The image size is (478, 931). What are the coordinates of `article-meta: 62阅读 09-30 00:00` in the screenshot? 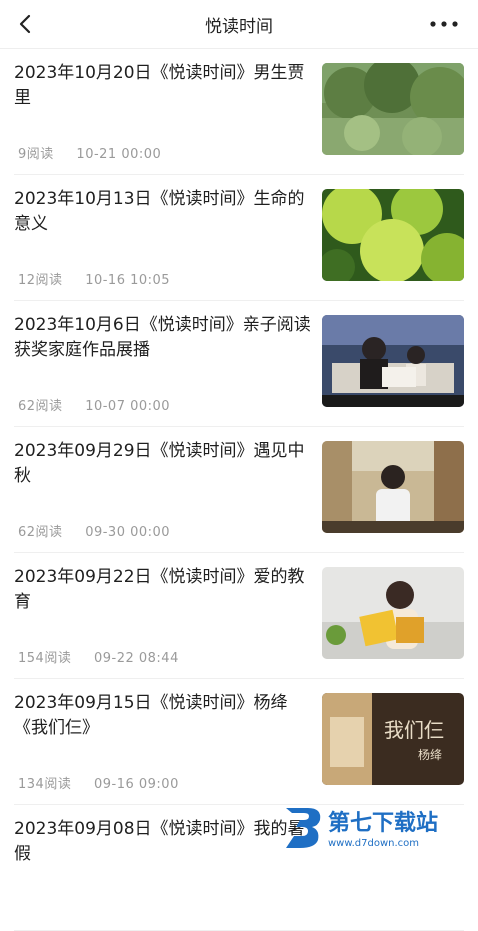 It's located at (94, 530).